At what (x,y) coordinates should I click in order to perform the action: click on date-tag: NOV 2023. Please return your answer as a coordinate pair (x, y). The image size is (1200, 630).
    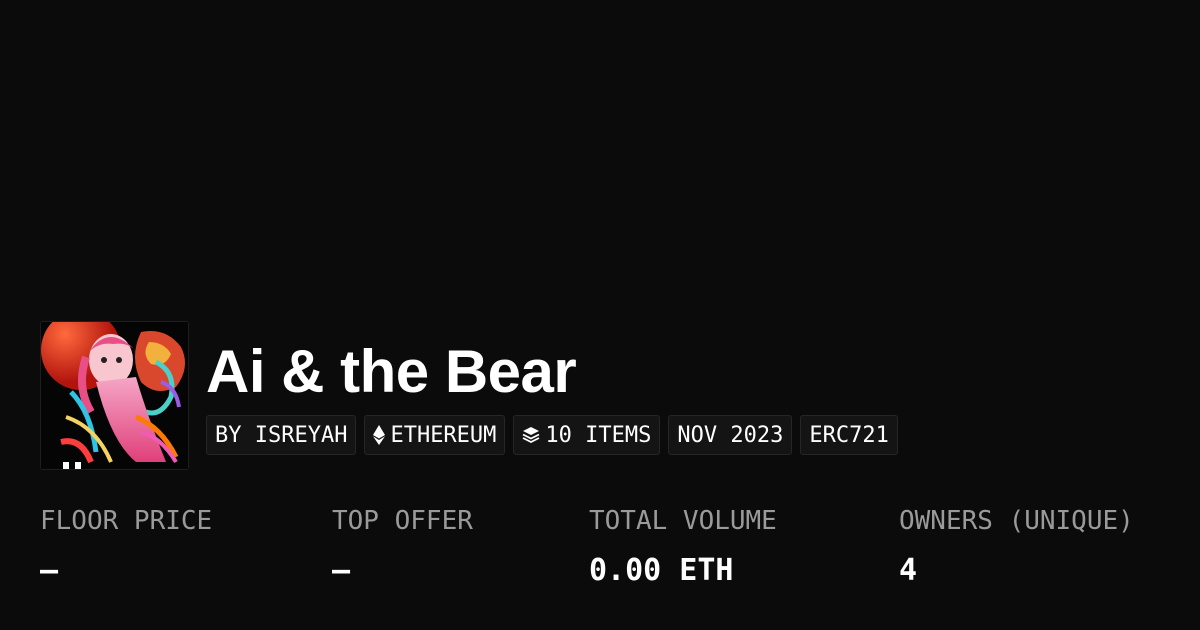
    Looking at the image, I should click on (730, 435).